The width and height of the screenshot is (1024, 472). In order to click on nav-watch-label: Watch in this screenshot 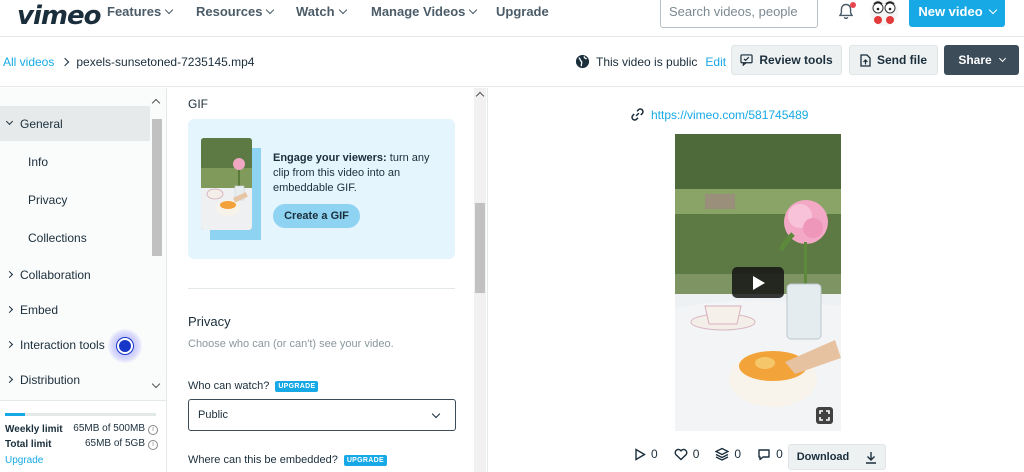, I will do `click(315, 11)`.